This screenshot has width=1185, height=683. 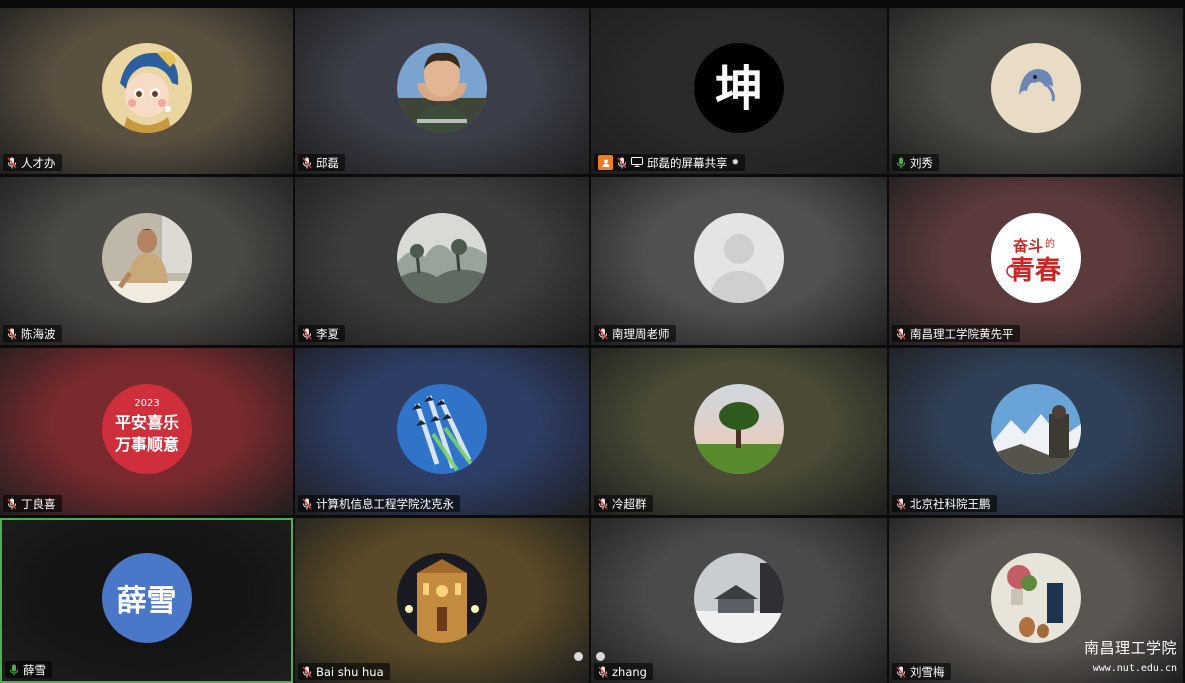 I want to click on participant-name: 薛雪, so click(x=34, y=669).